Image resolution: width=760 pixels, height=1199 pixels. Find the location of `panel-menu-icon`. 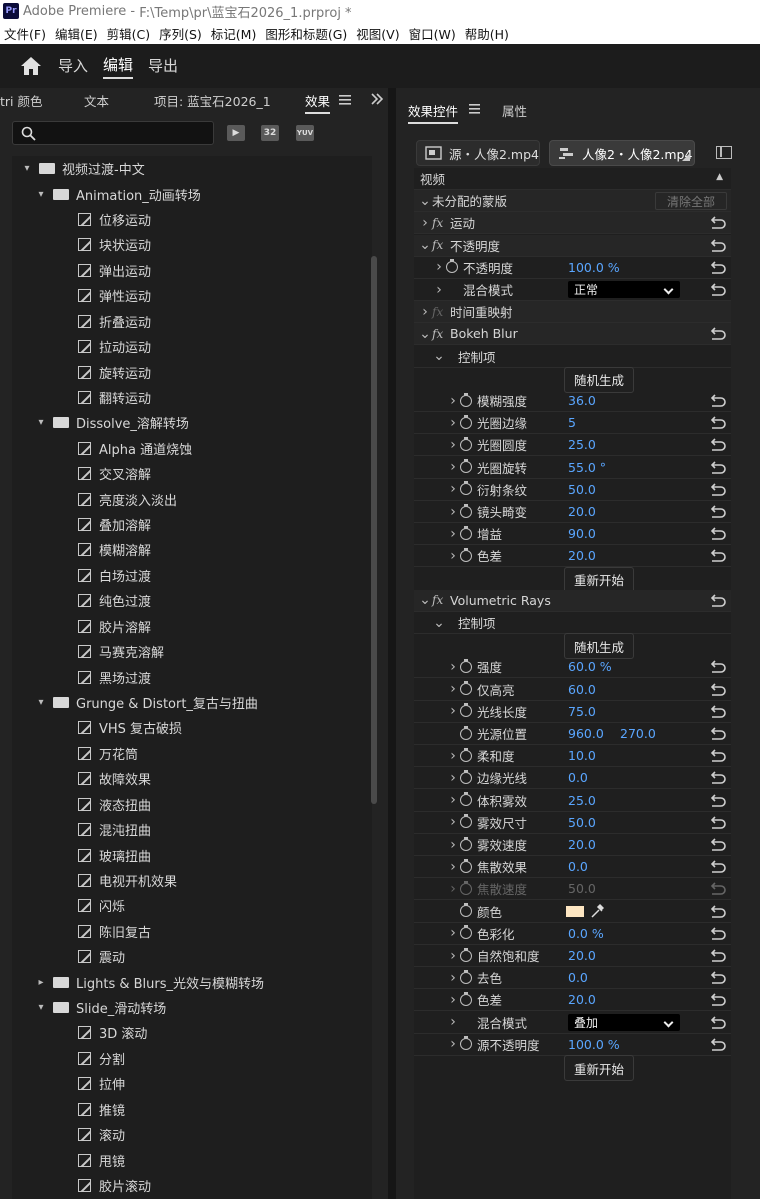

panel-menu-icon is located at coordinates (345, 100).